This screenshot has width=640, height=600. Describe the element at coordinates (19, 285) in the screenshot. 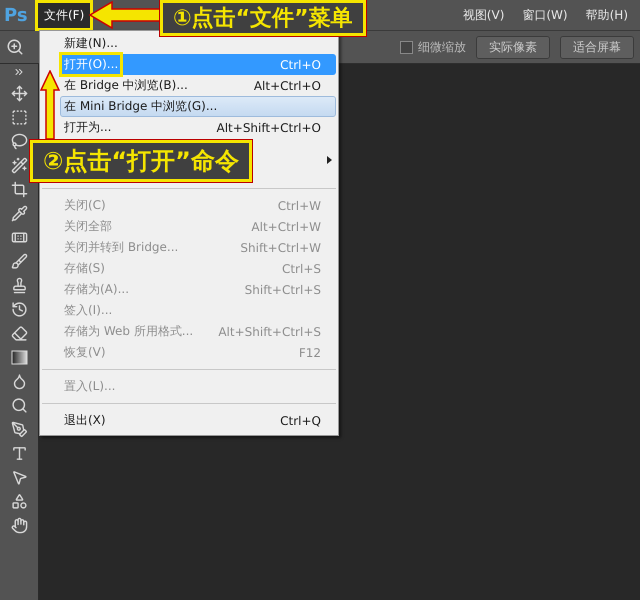

I see `stamp-icon` at that location.